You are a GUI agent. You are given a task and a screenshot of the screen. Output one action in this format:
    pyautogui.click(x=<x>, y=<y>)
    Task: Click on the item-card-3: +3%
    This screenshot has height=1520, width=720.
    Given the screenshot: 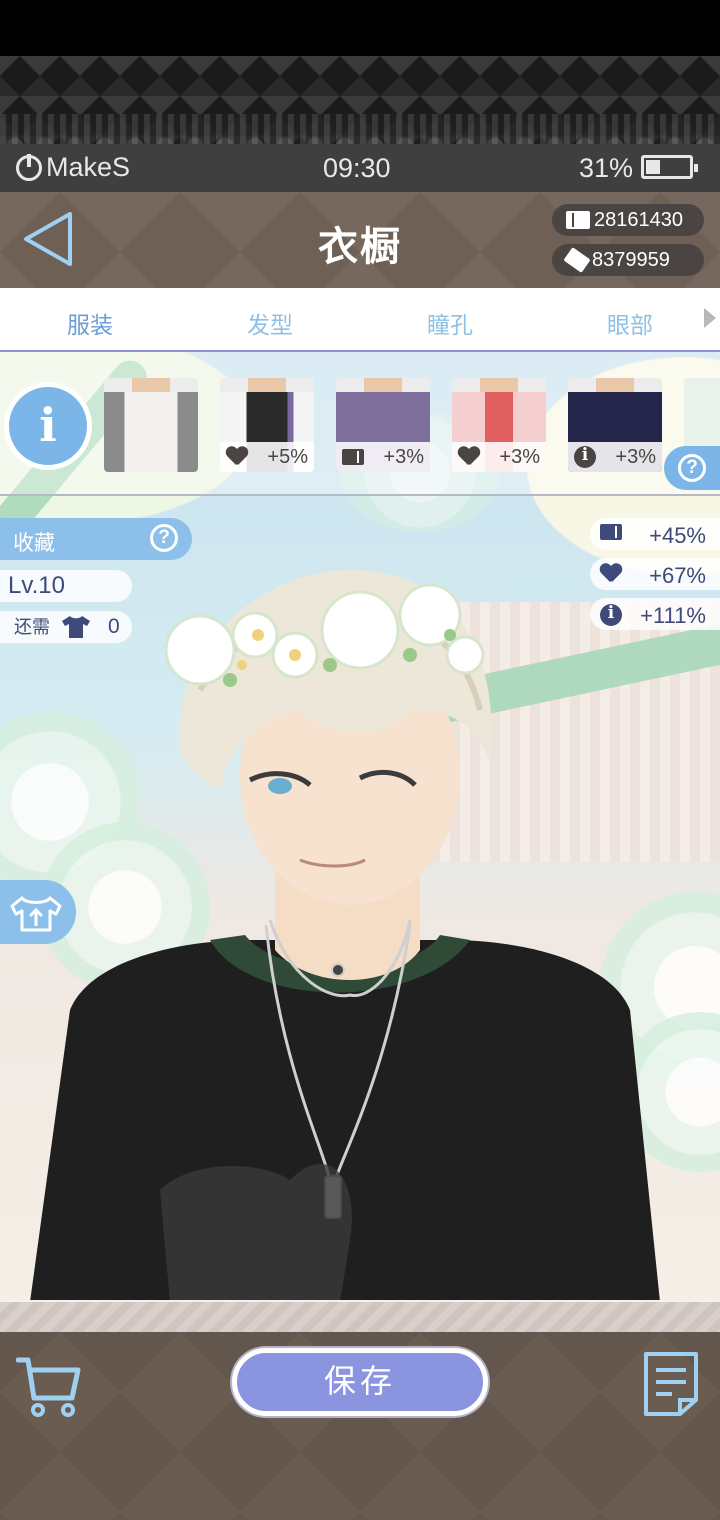 What is the action you would take?
    pyautogui.click(x=383, y=425)
    